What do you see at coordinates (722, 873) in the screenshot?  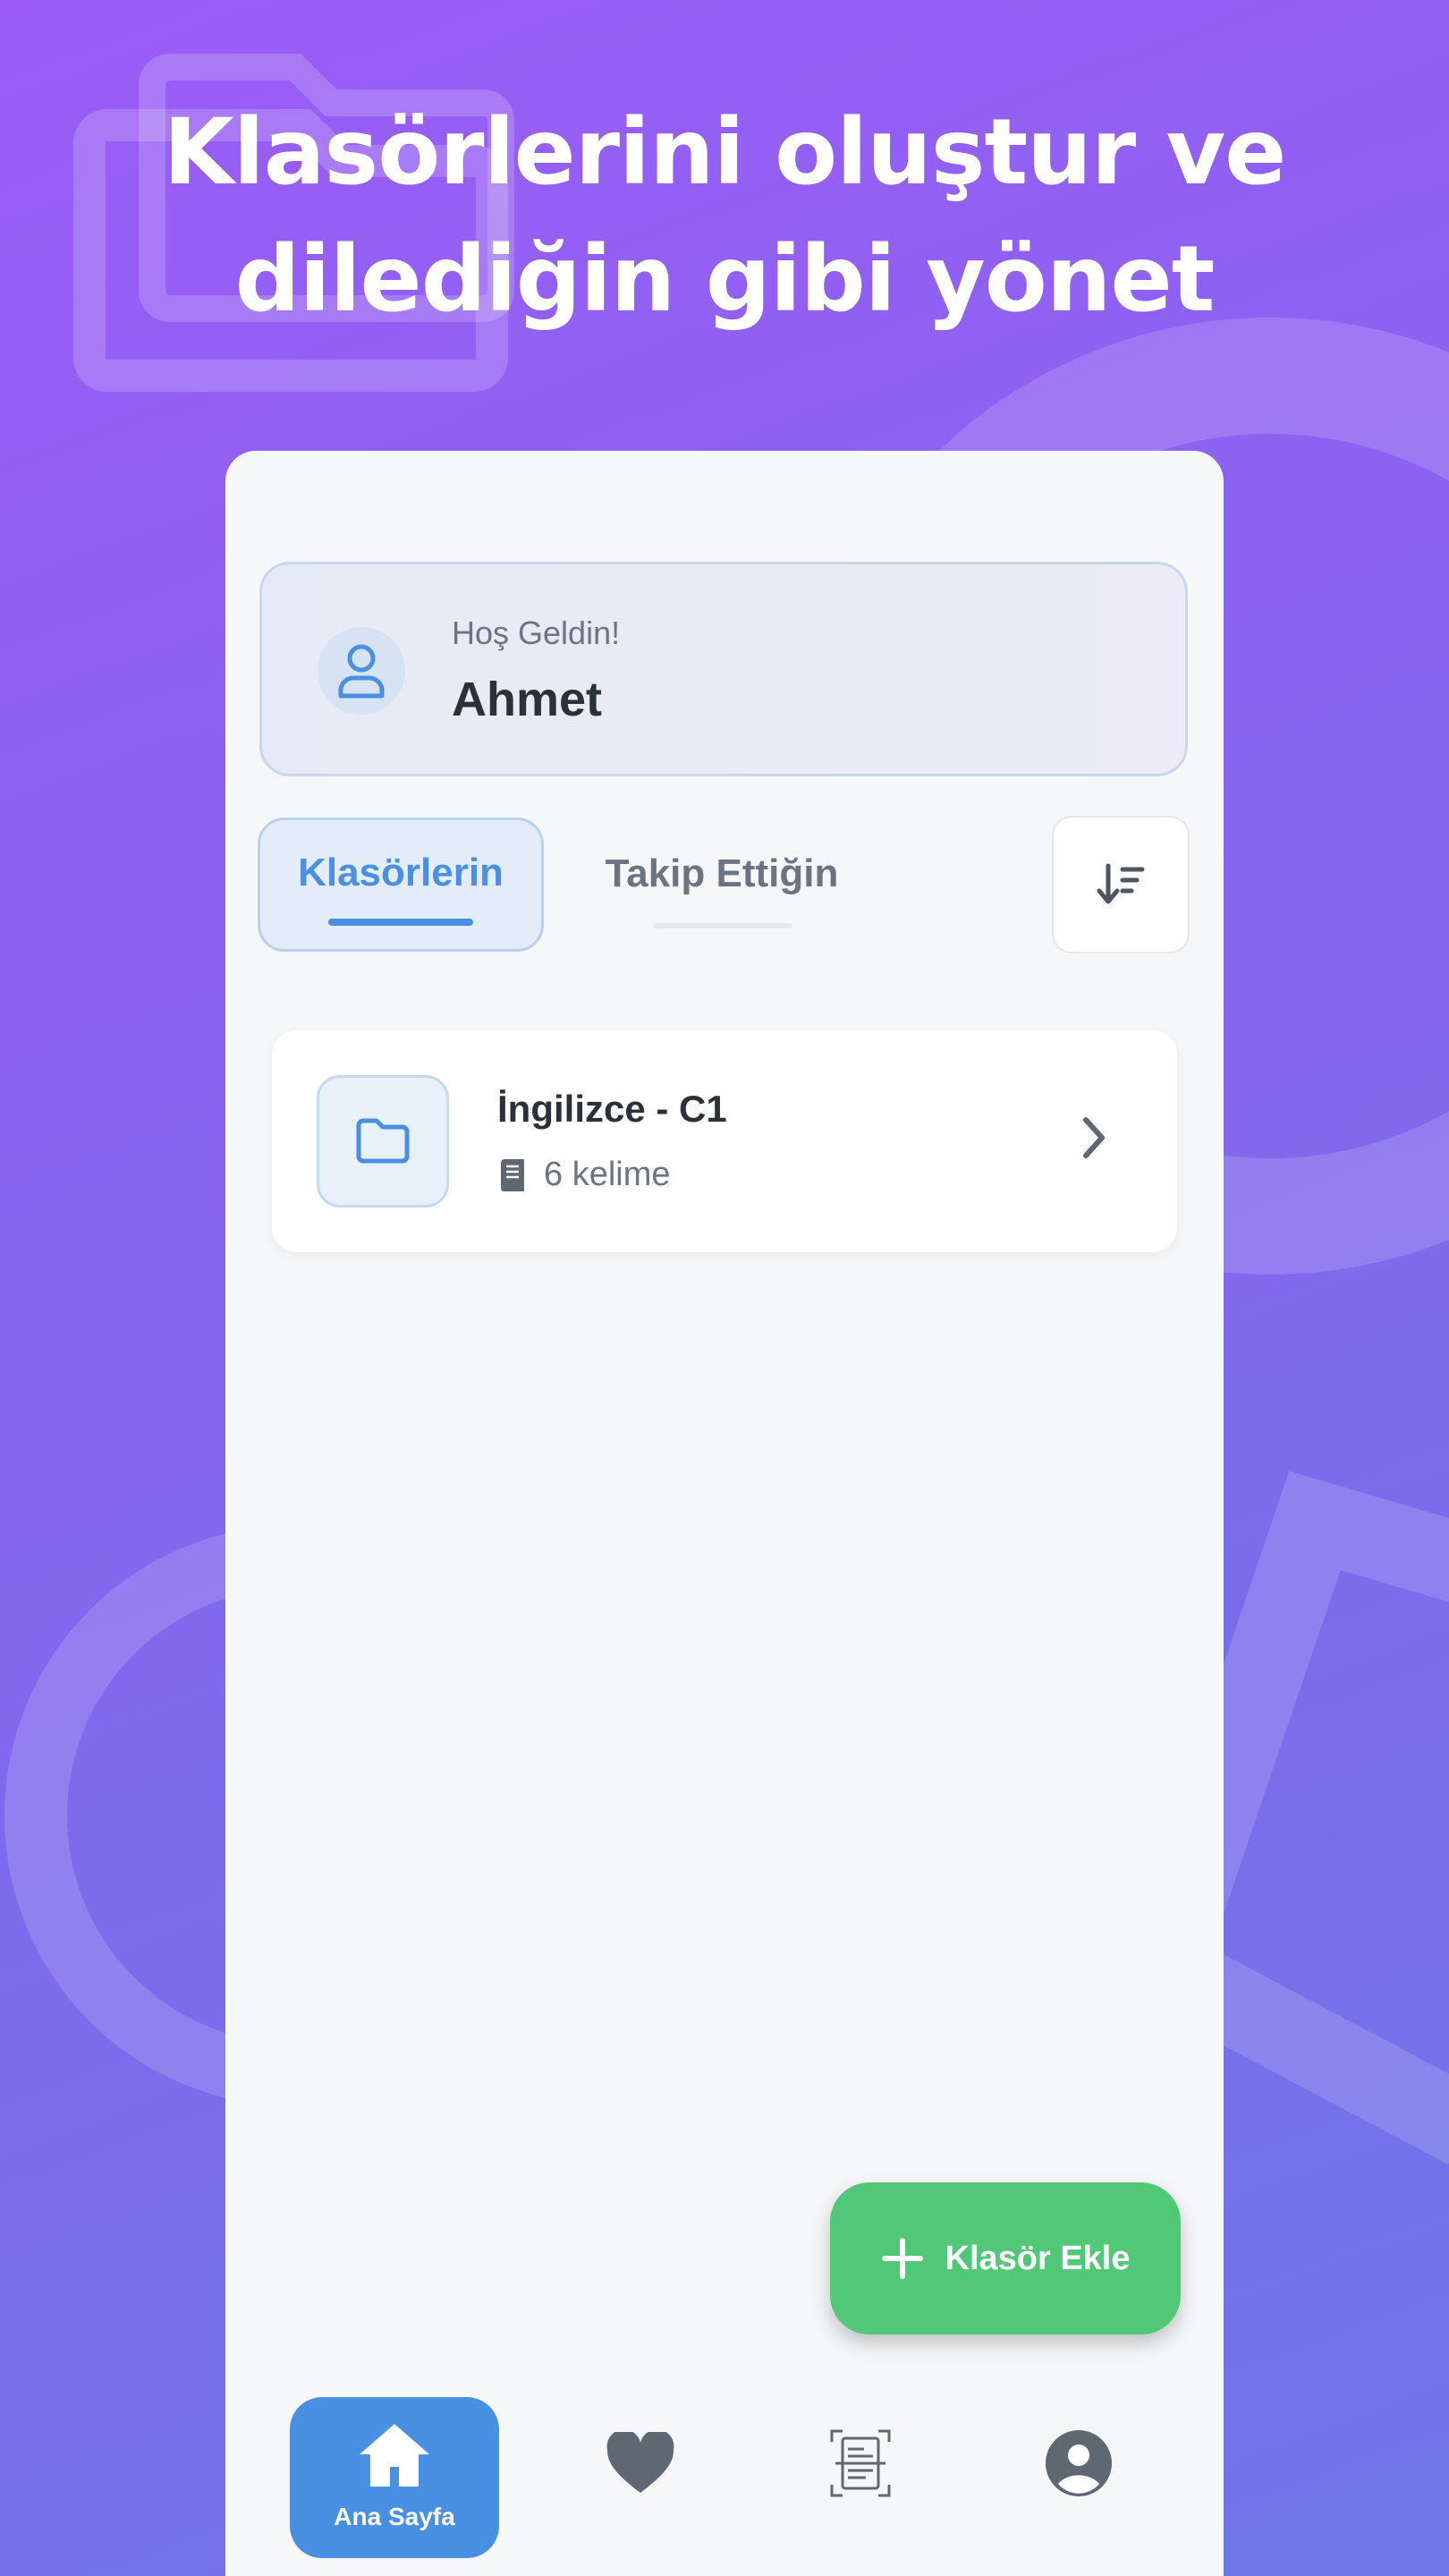 I see `tab-label: Takip Ettiğin` at bounding box center [722, 873].